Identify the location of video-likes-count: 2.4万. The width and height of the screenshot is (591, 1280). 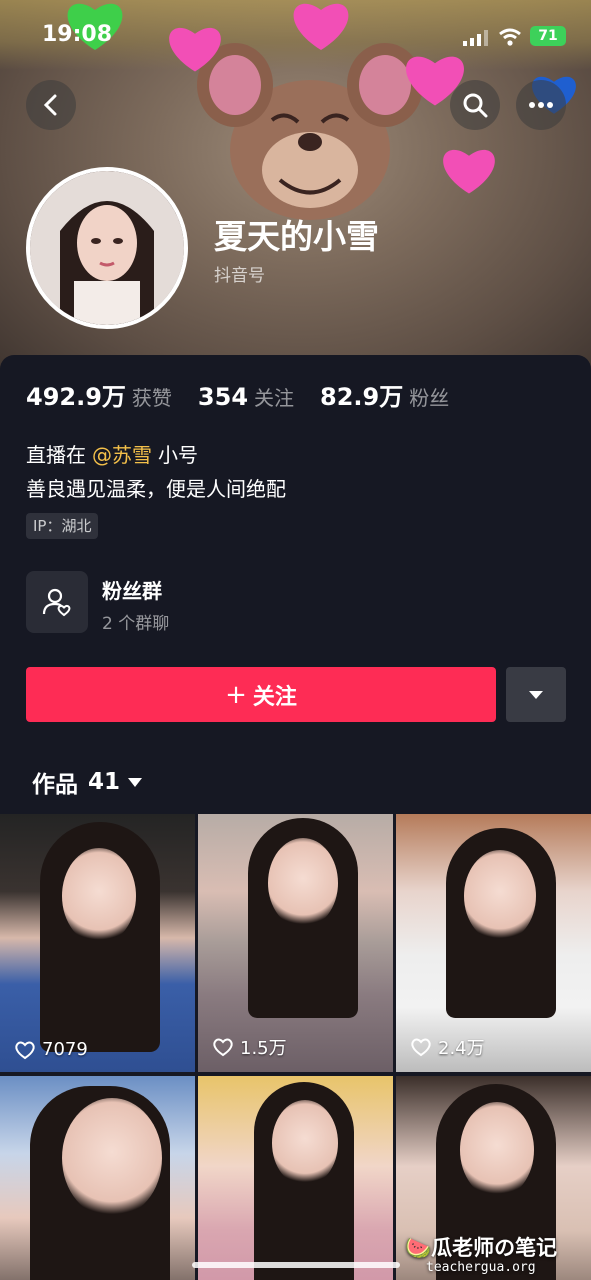
(461, 1048).